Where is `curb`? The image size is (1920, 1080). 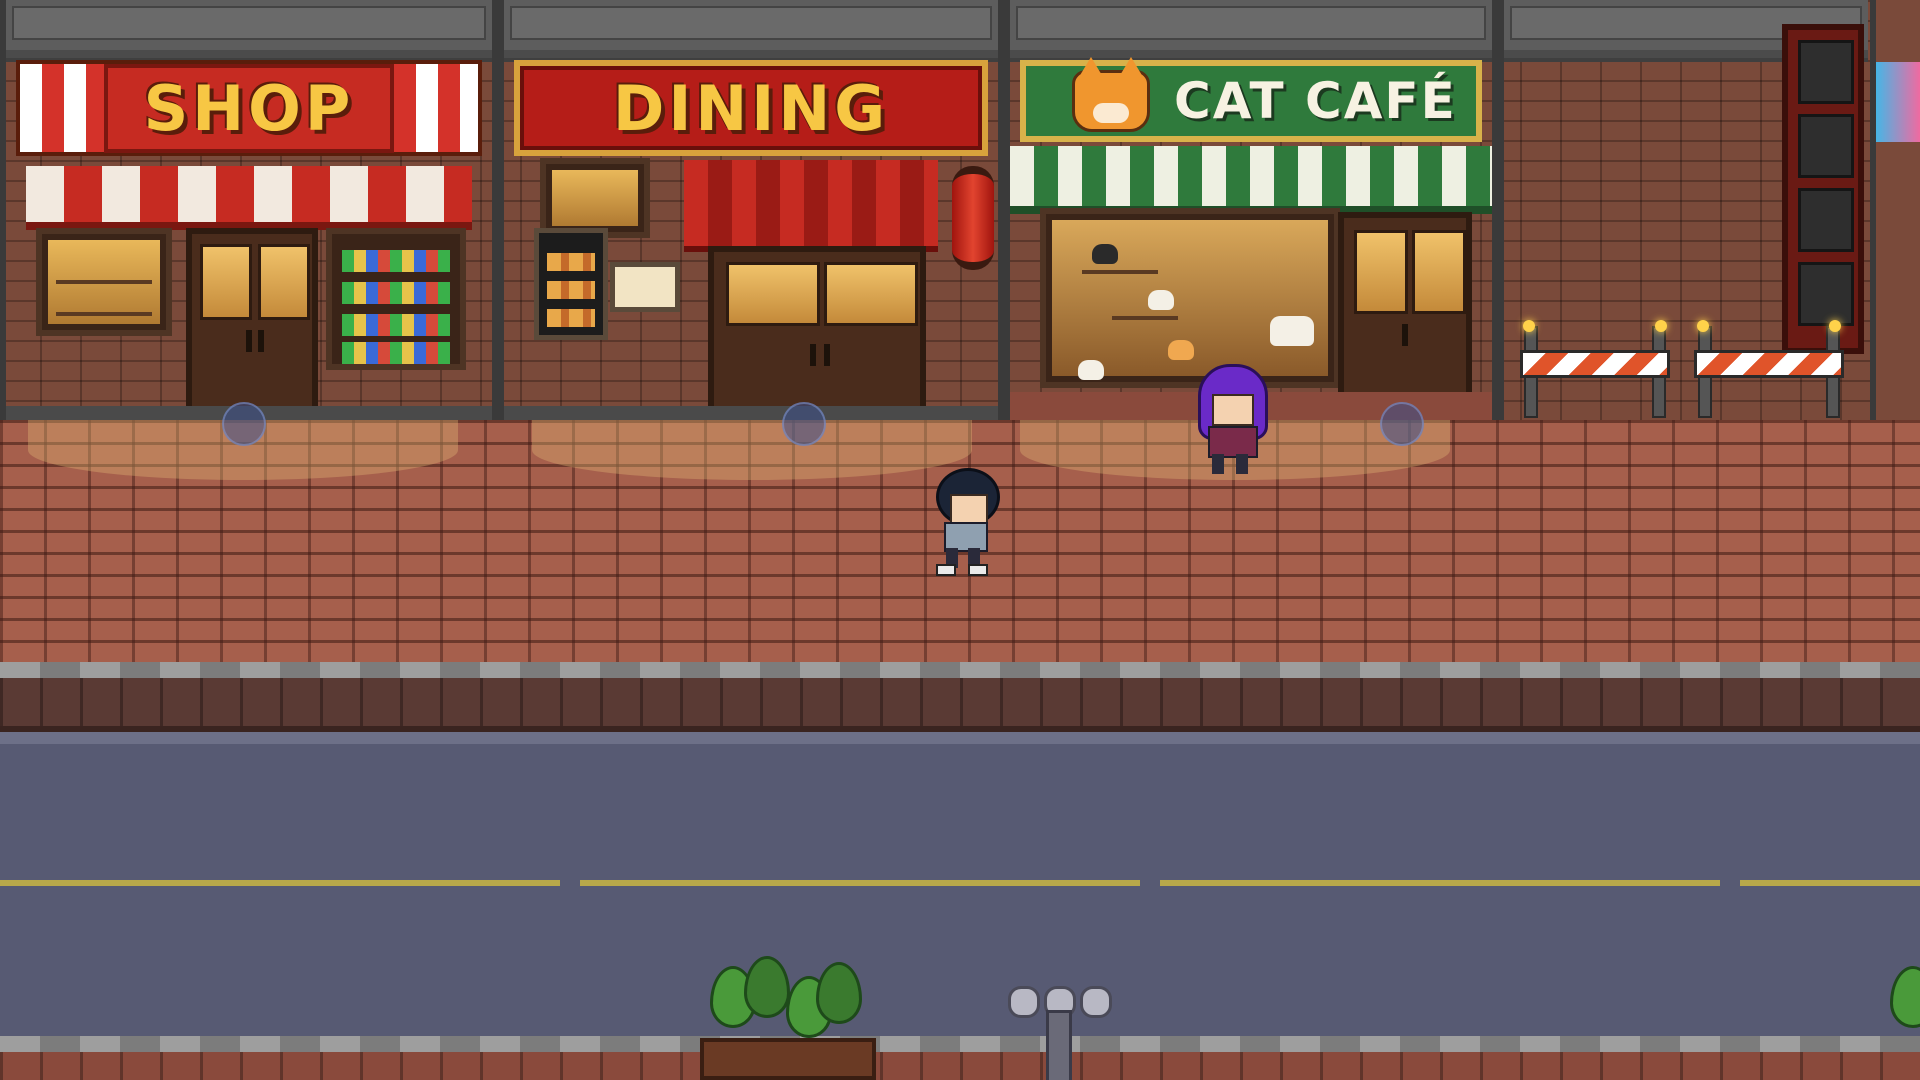
curb is located at coordinates (960, 670).